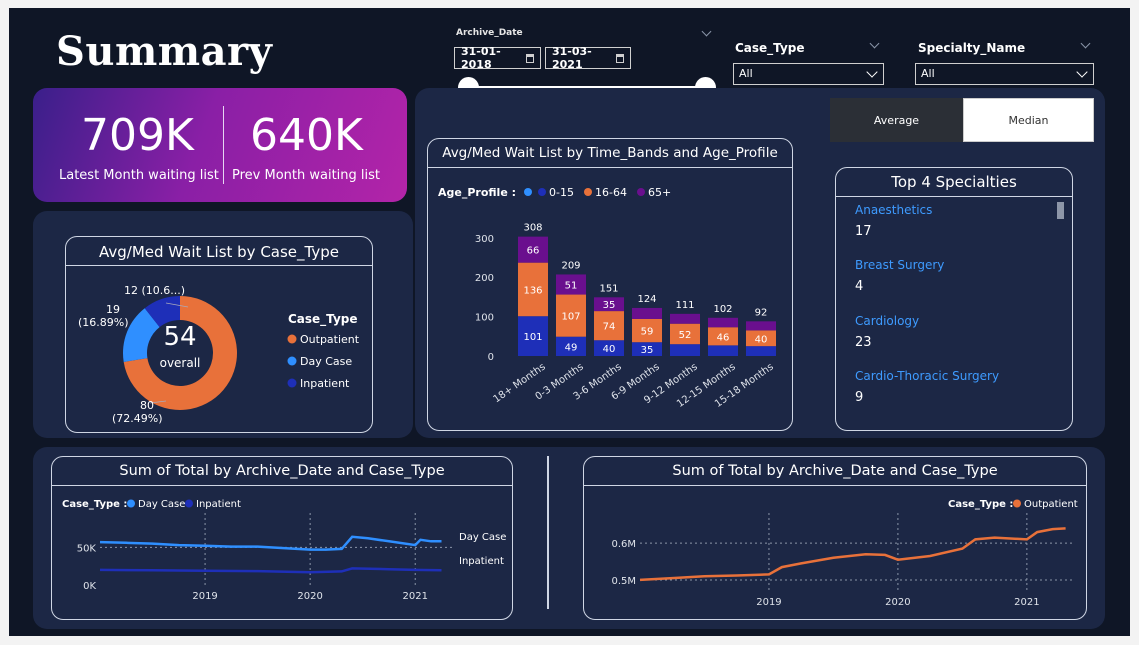 This screenshot has width=1139, height=645. Describe the element at coordinates (608, 288) in the screenshot. I see `bar-total-label: 151` at that location.